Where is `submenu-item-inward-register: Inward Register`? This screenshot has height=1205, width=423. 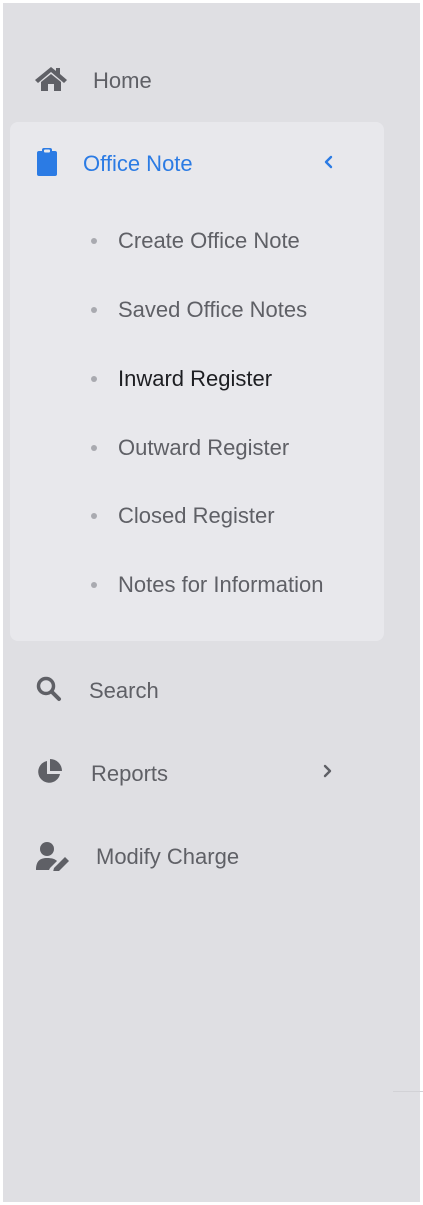
submenu-item-inward-register: Inward Register is located at coordinates (197, 379).